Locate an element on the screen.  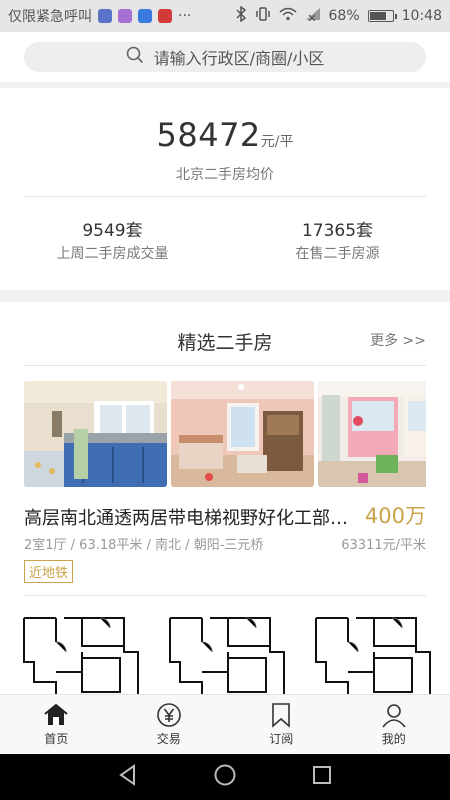
home-button is located at coordinates (225, 777).